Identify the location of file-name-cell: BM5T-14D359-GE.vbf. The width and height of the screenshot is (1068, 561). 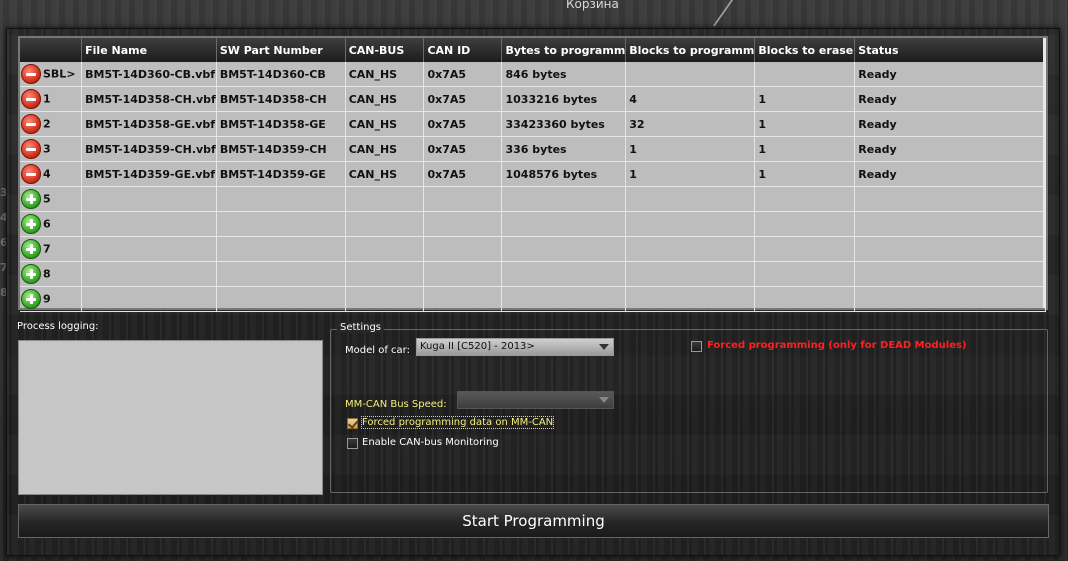
(149, 174).